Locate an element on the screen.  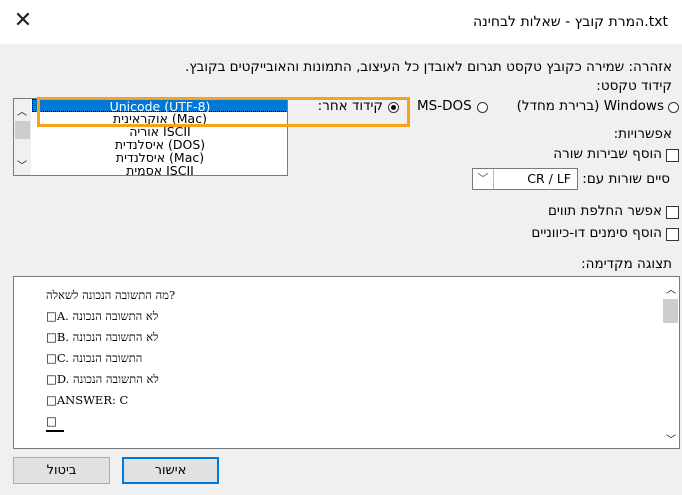
radio-windows is located at coordinates (673, 107).